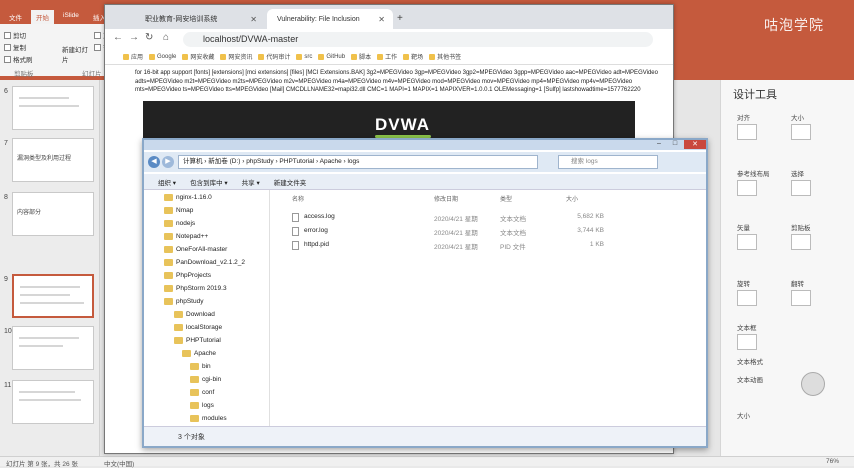 Image resolution: width=854 pixels, height=468 pixels. Describe the element at coordinates (6, 91) in the screenshot. I see `thumb-number: 6` at that location.